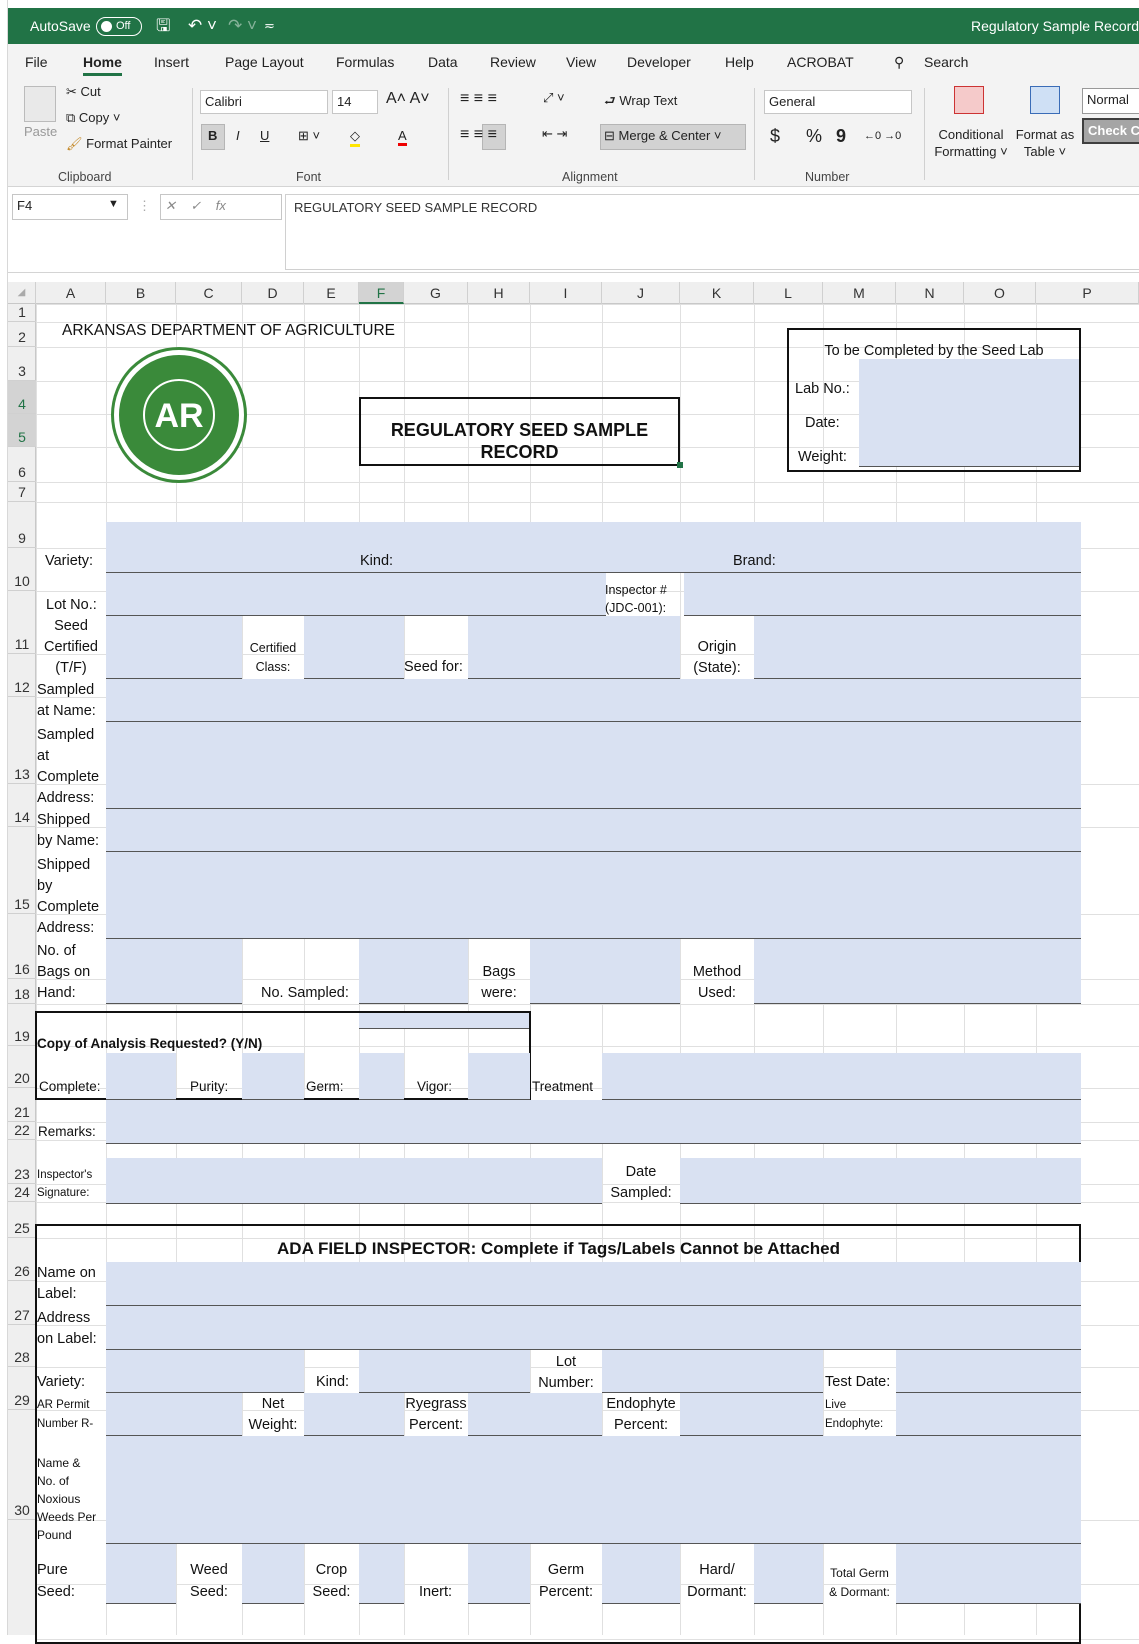  What do you see at coordinates (859, 293) in the screenshot?
I see `column-header-m: M` at bounding box center [859, 293].